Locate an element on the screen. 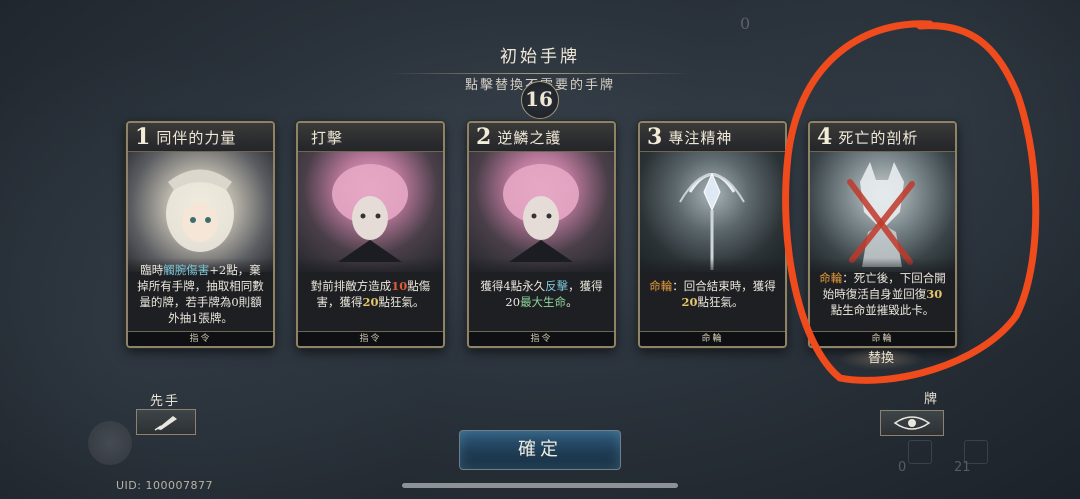 The image size is (1080, 499). quill-icon is located at coordinates (165, 423).